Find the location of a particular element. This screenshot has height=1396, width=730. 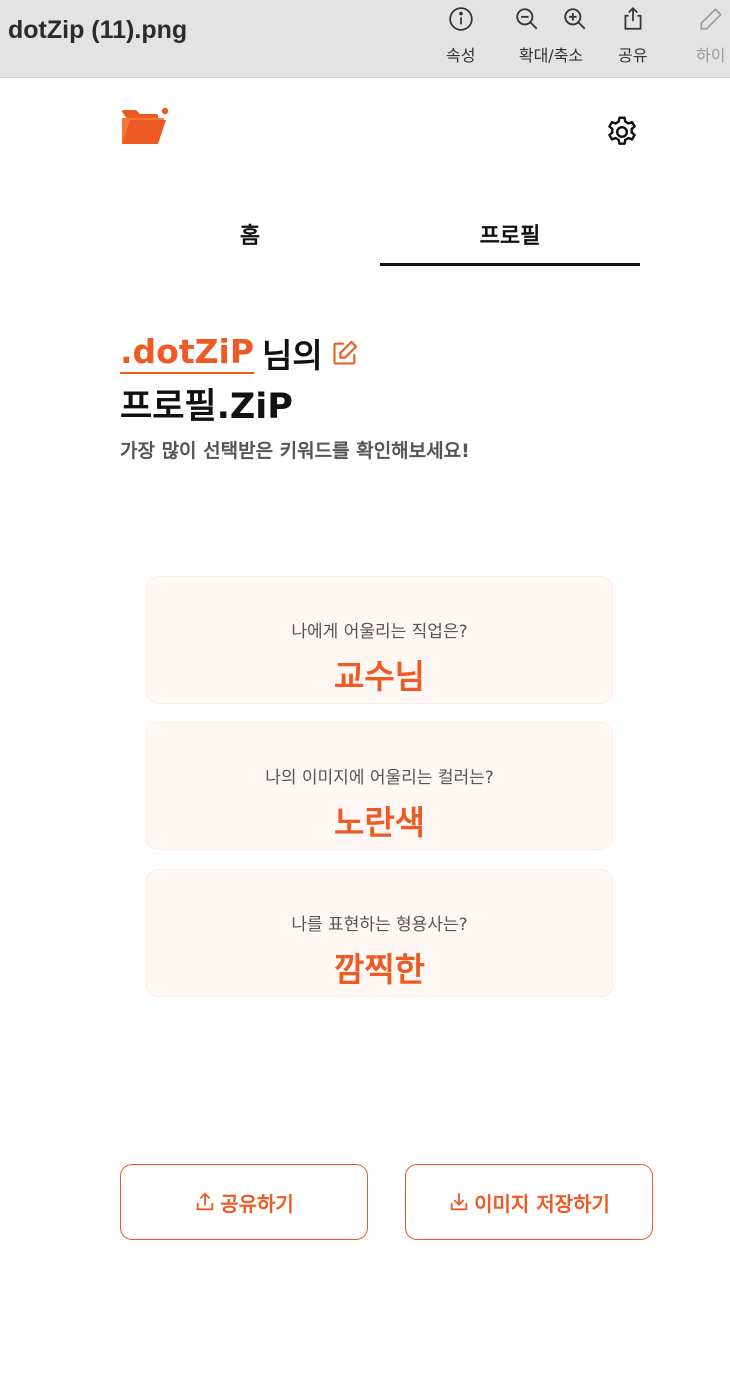

card-question: 나의 이미지에 어울리는 컬러는? is located at coordinates (379, 778).